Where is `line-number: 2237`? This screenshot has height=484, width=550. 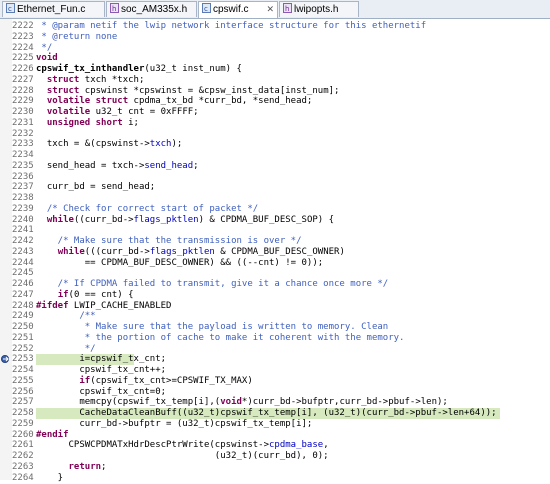
line-number: 2237 is located at coordinates (23, 187).